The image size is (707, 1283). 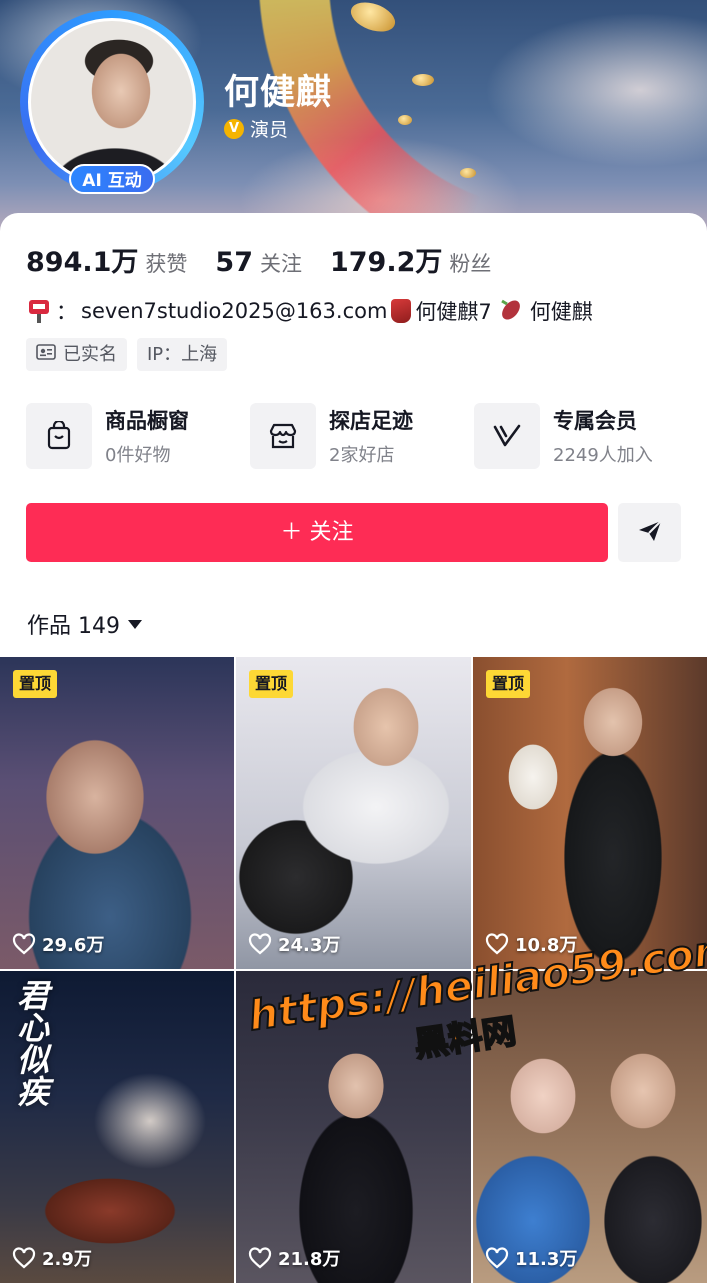 I want to click on sweet-potato-icon, so click(x=511, y=311).